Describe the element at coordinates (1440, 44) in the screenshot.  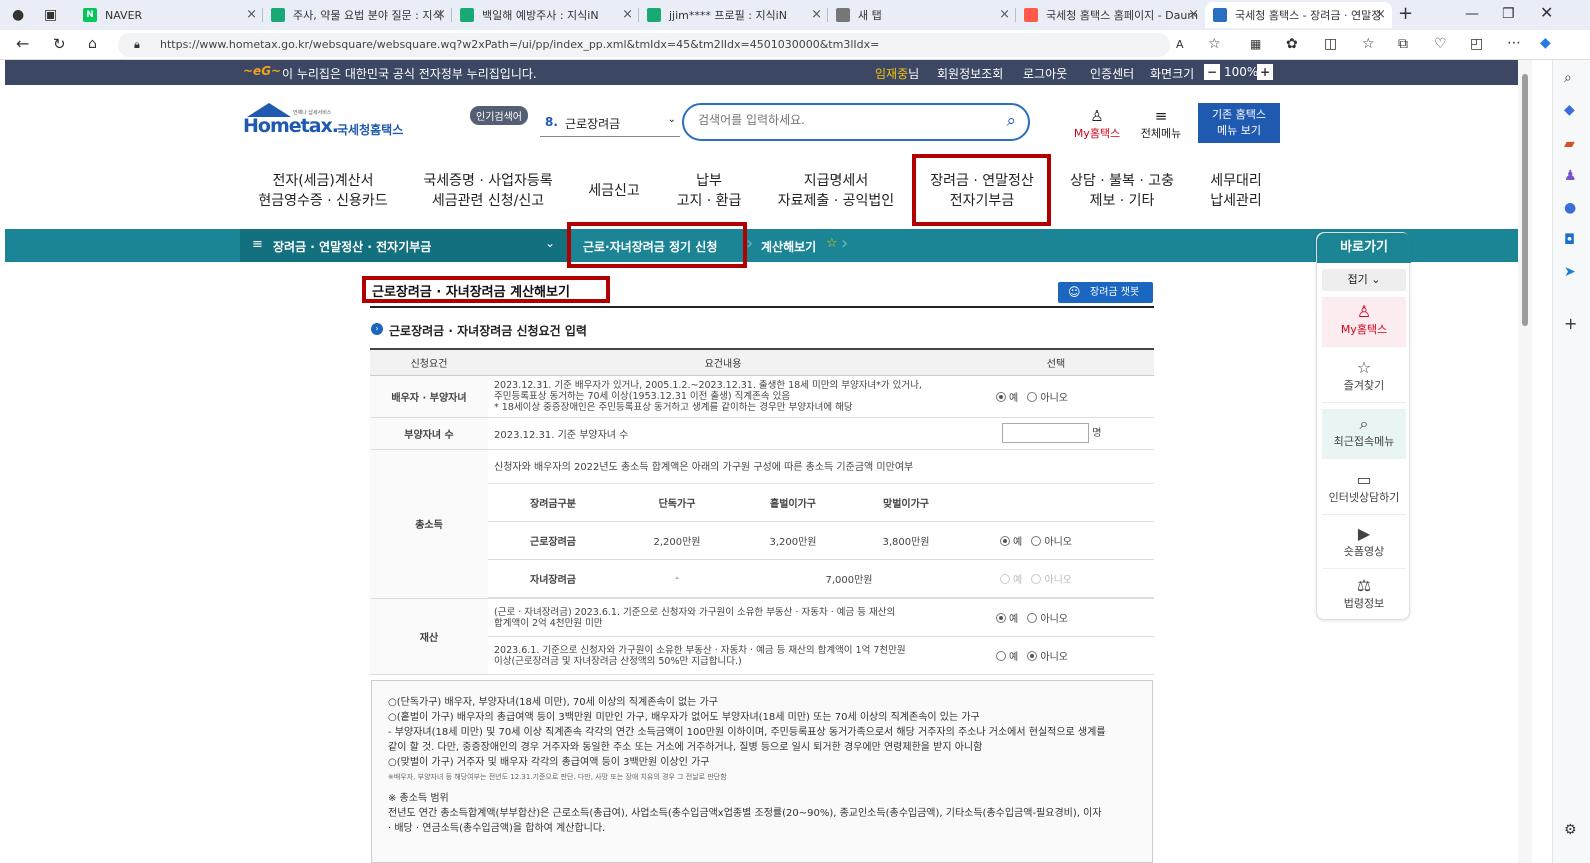
I see `browser-essentials-icon: ♡` at that location.